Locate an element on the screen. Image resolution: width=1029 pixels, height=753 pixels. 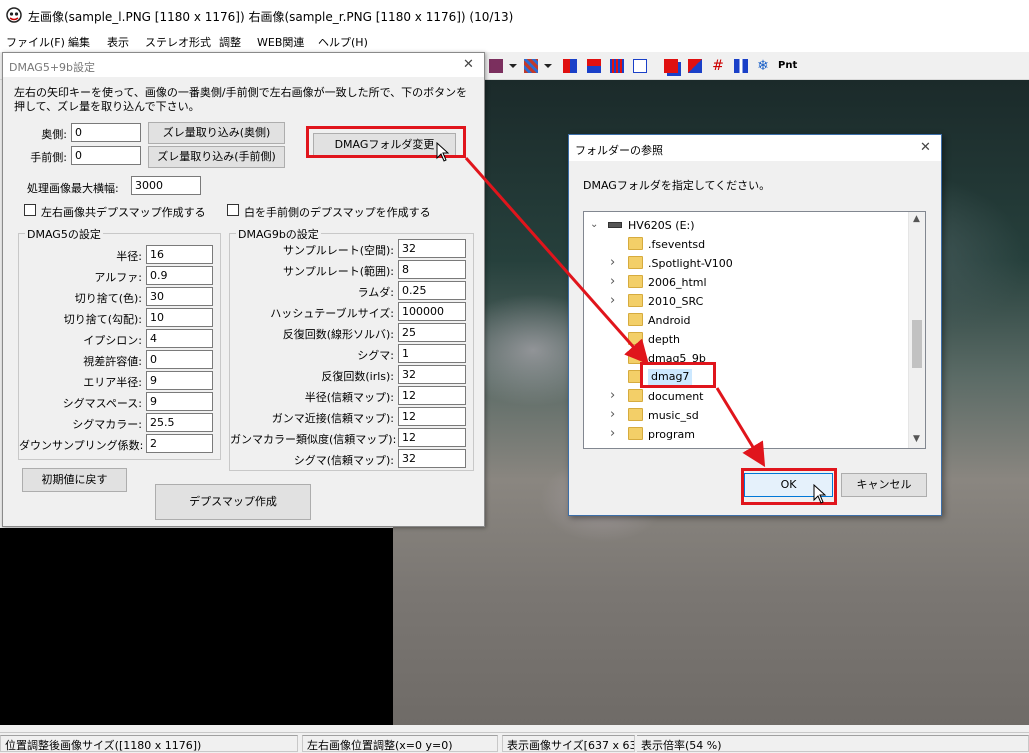
annotation-arrows is located at coordinates (615, 312).